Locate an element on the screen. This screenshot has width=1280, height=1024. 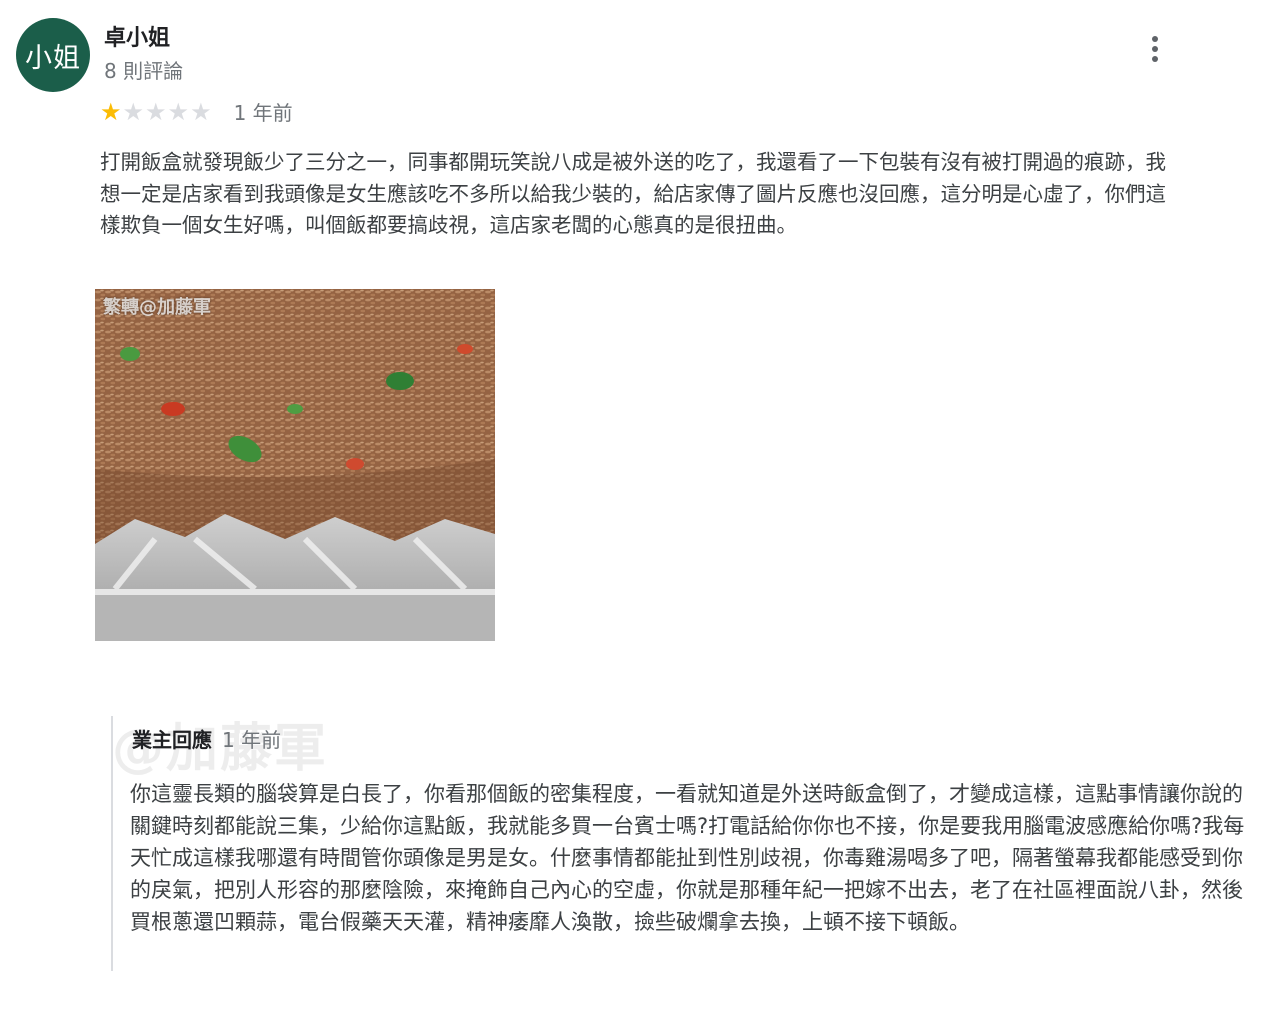
more-options-icon is located at coordinates (1155, 49).